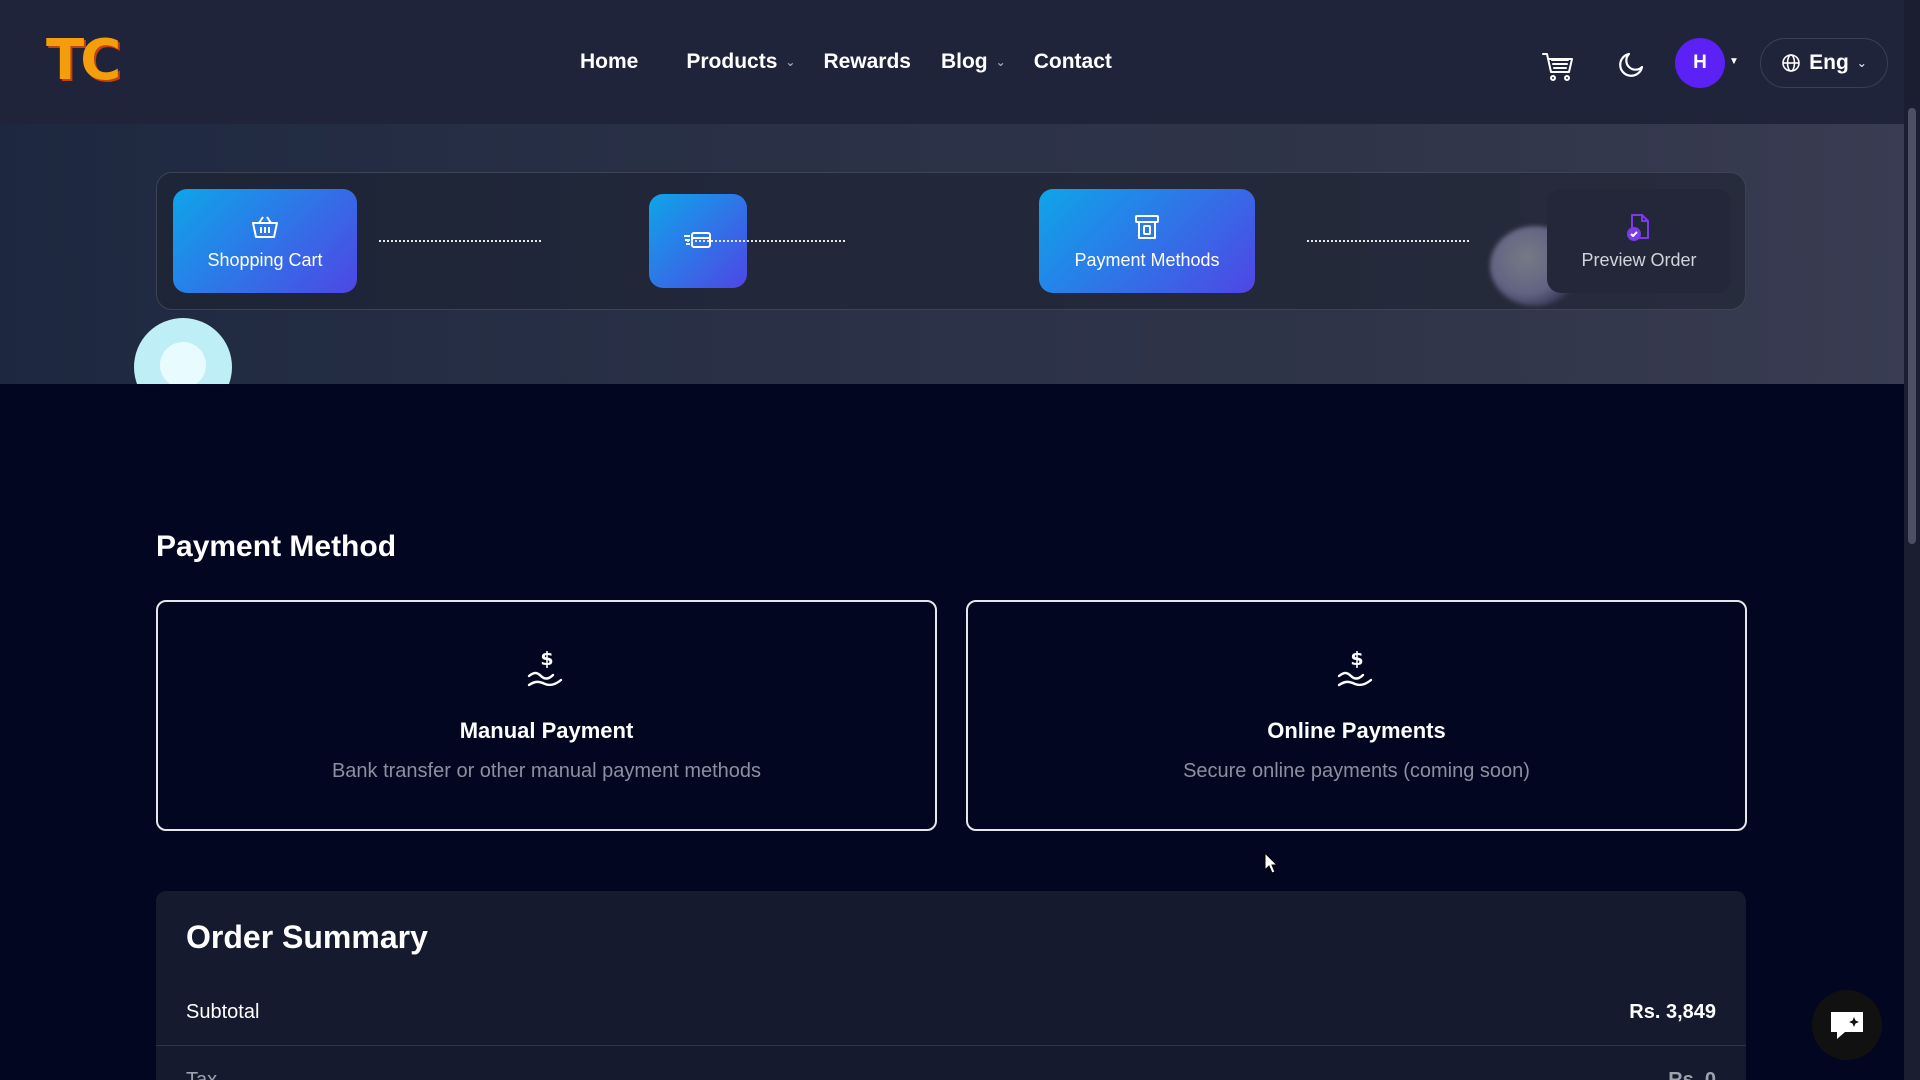 The image size is (1920, 1080). What do you see at coordinates (223, 1012) in the screenshot?
I see `summary-label: Subtotal` at bounding box center [223, 1012].